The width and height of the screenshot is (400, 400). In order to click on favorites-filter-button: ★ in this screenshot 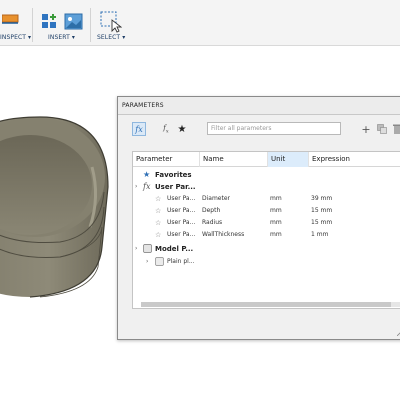, I will do `click(182, 129)`.